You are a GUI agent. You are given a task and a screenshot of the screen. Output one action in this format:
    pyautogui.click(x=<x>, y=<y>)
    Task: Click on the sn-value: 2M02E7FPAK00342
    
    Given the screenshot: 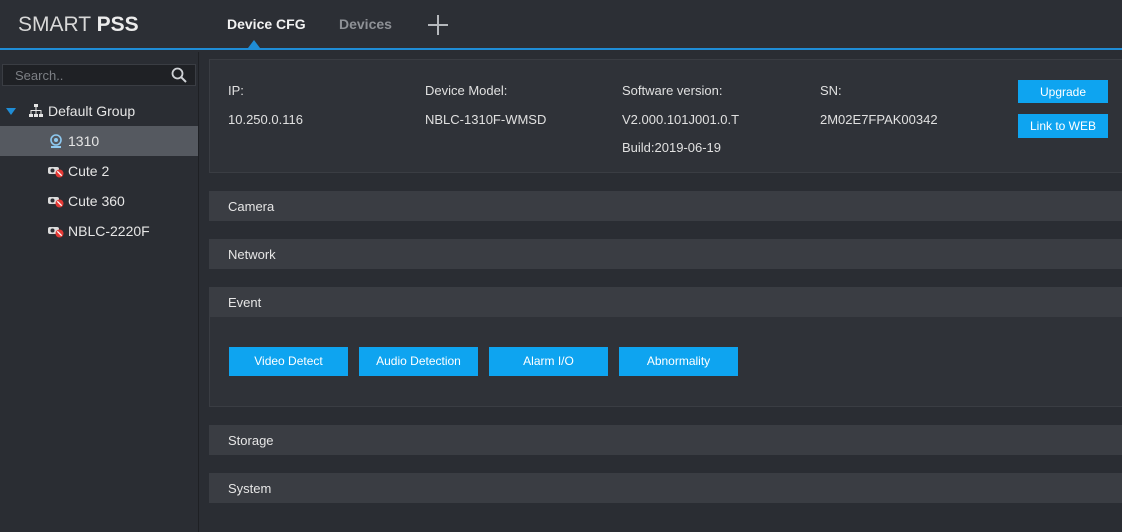 What is the action you would take?
    pyautogui.click(x=879, y=119)
    